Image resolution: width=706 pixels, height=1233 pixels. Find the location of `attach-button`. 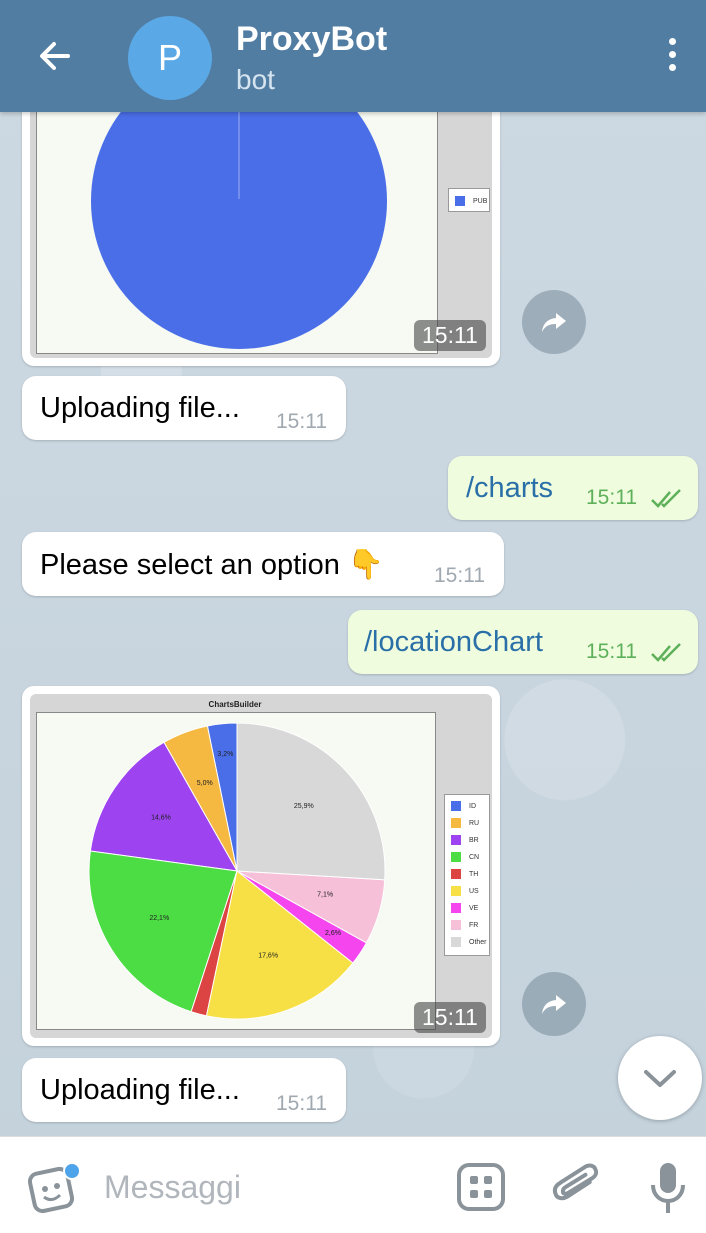

attach-button is located at coordinates (577, 1187).